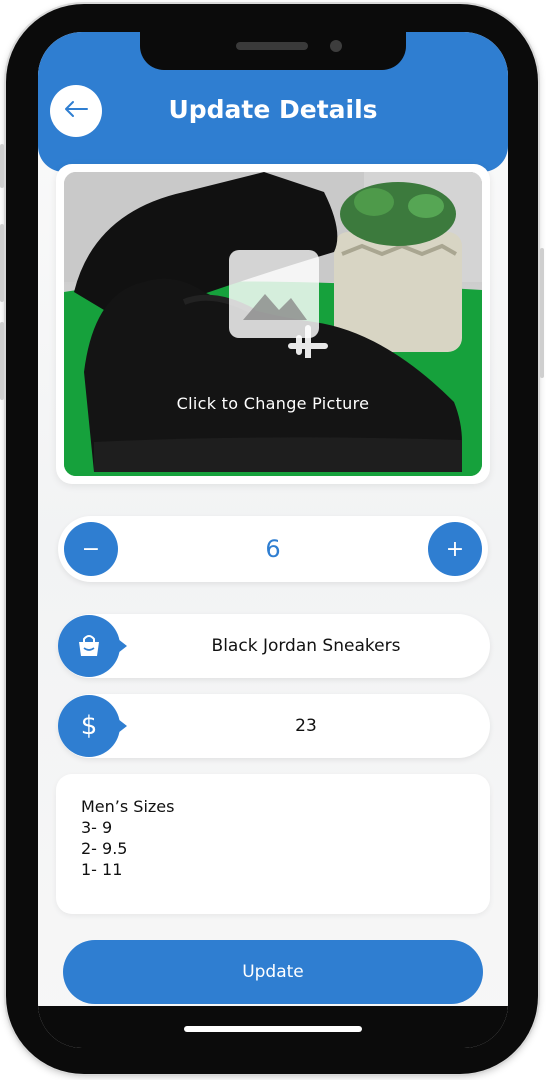 The height and width of the screenshot is (1080, 546). Describe the element at coordinates (306, 726) in the screenshot. I see `price-value: 23` at that location.